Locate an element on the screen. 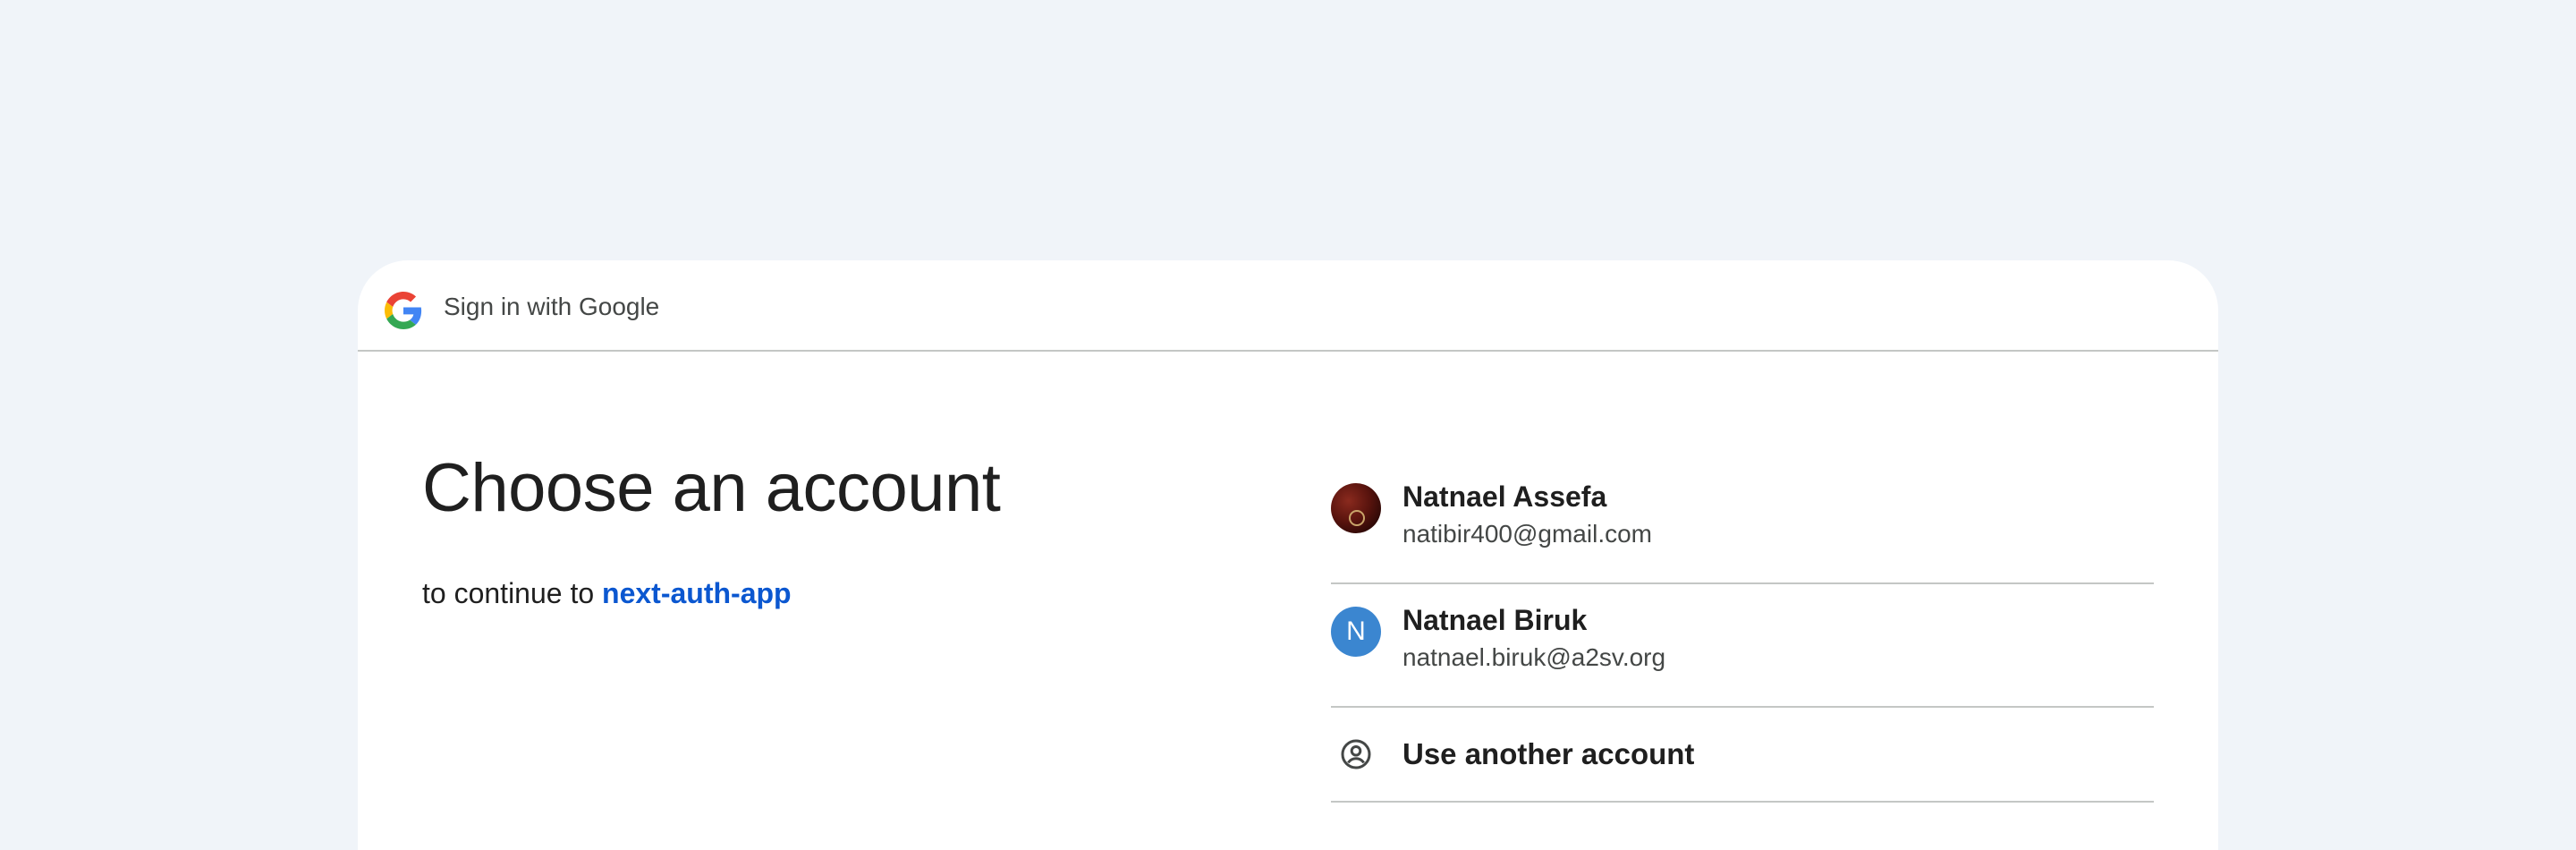 The height and width of the screenshot is (850, 2576). use-another-account-label: Use another account is located at coordinates (1548, 753).